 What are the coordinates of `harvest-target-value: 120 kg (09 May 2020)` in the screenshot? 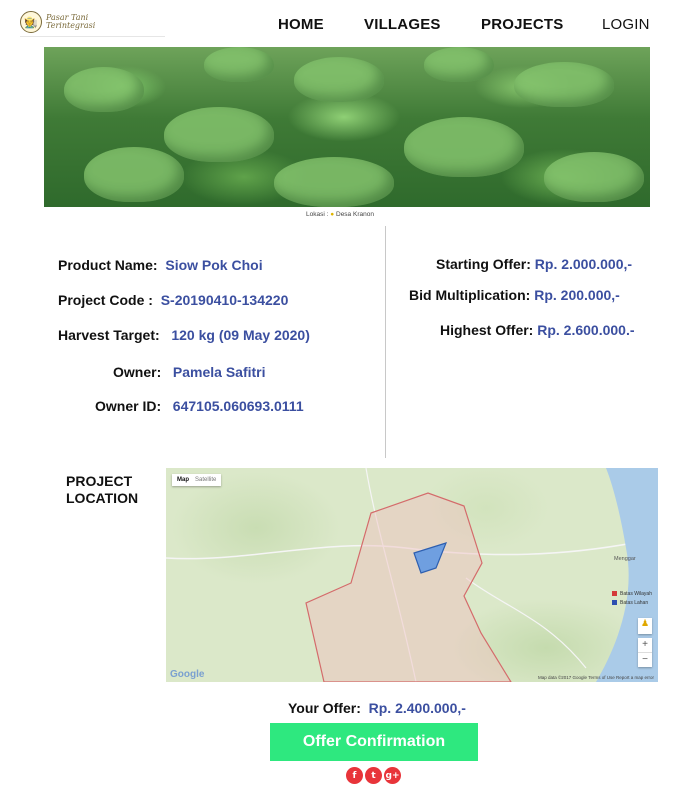 It's located at (240, 335).